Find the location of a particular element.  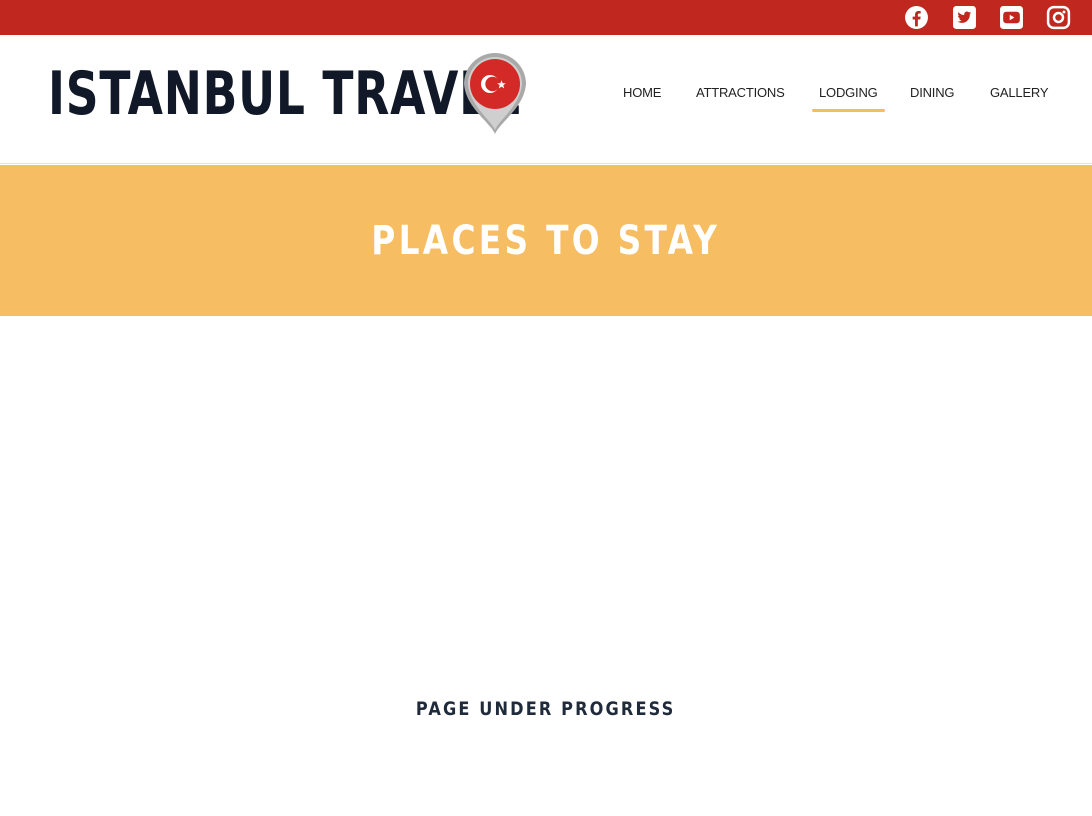

logo-text: ISTANBUL TRAVEL is located at coordinates (284, 94).